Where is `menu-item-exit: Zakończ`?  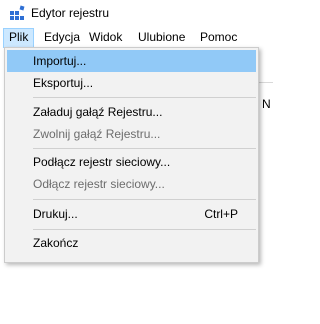 menu-item-exit: Zakończ is located at coordinates (131, 243).